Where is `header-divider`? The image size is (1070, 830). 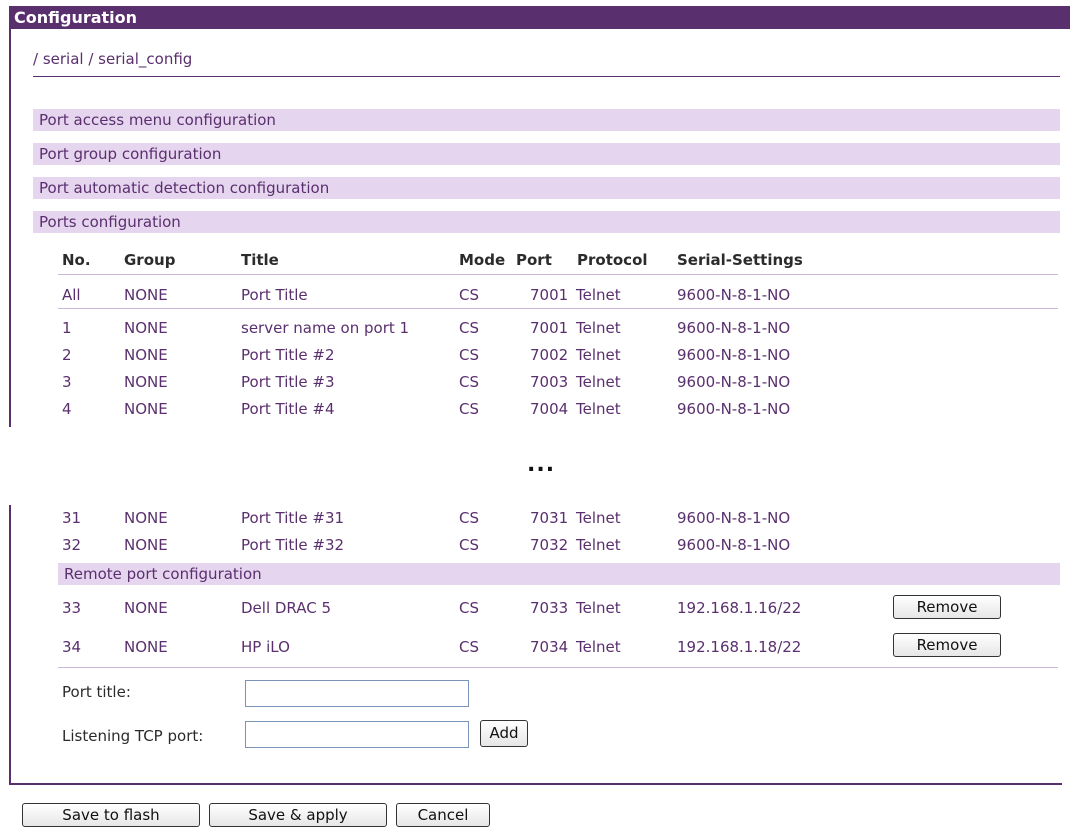
header-divider is located at coordinates (558, 274).